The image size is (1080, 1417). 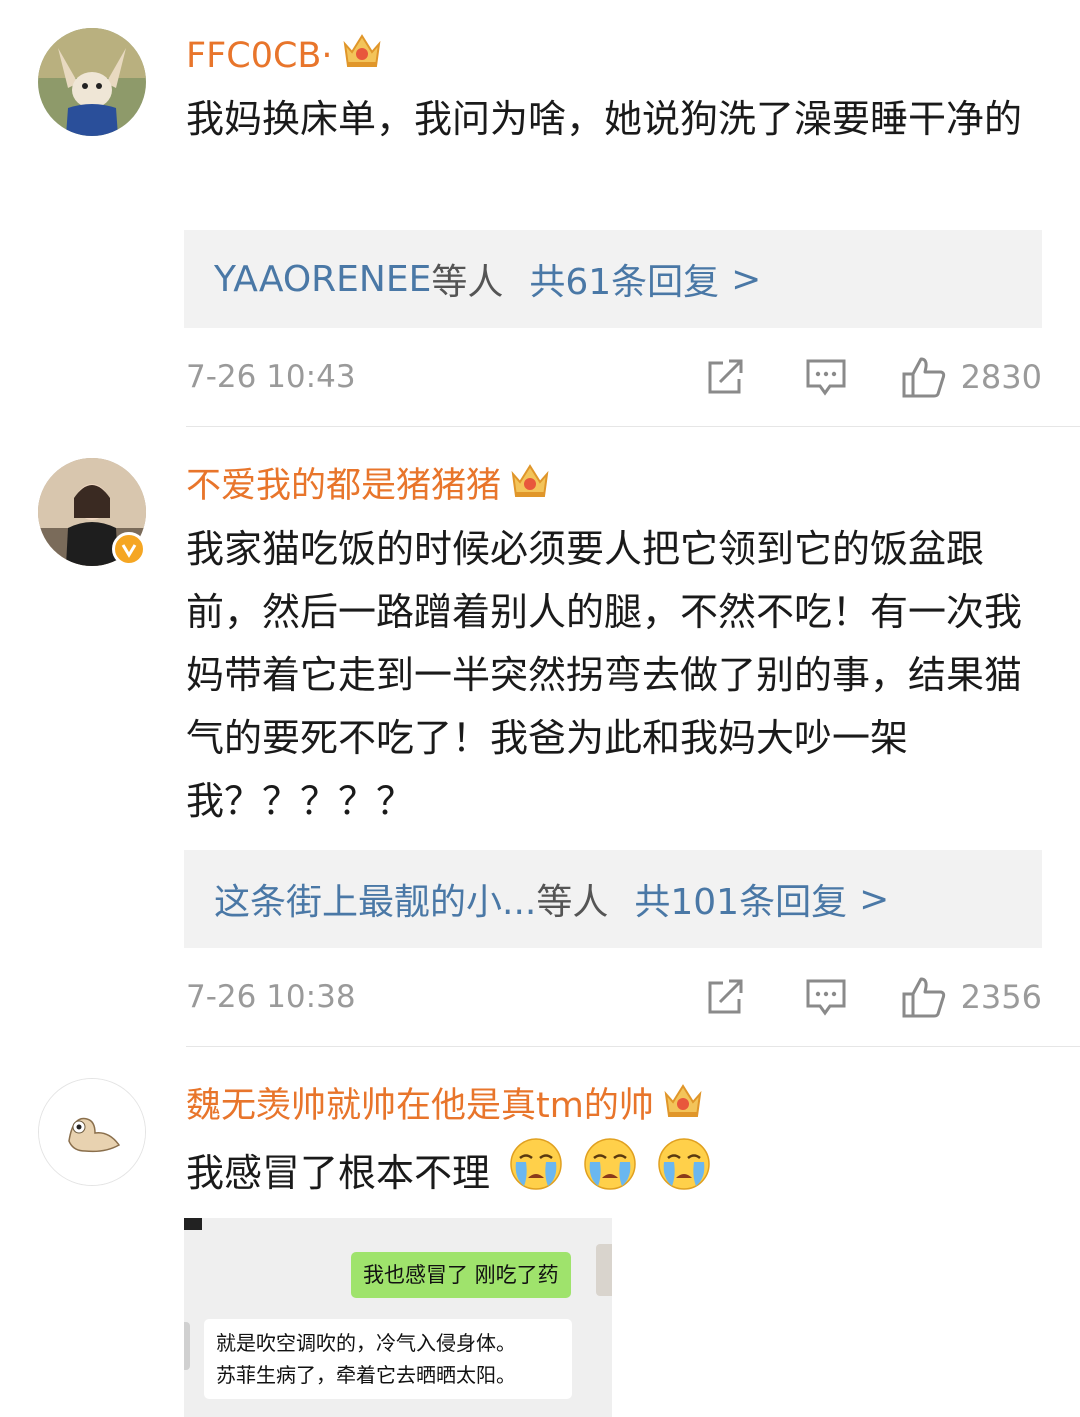 What do you see at coordinates (259, 56) in the screenshot?
I see `username-text: FFC0CB·` at bounding box center [259, 56].